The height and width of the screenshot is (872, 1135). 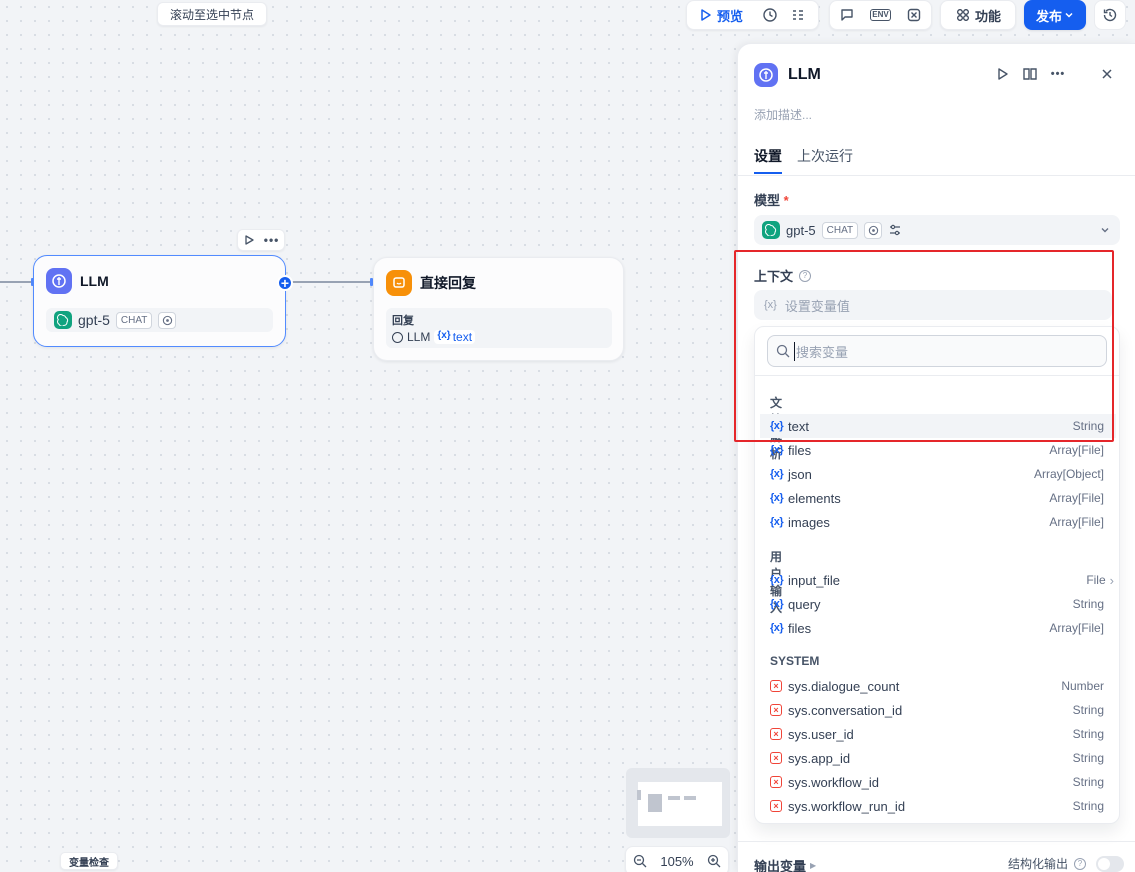 I want to click on variable-name: input_file, so click(x=814, y=580).